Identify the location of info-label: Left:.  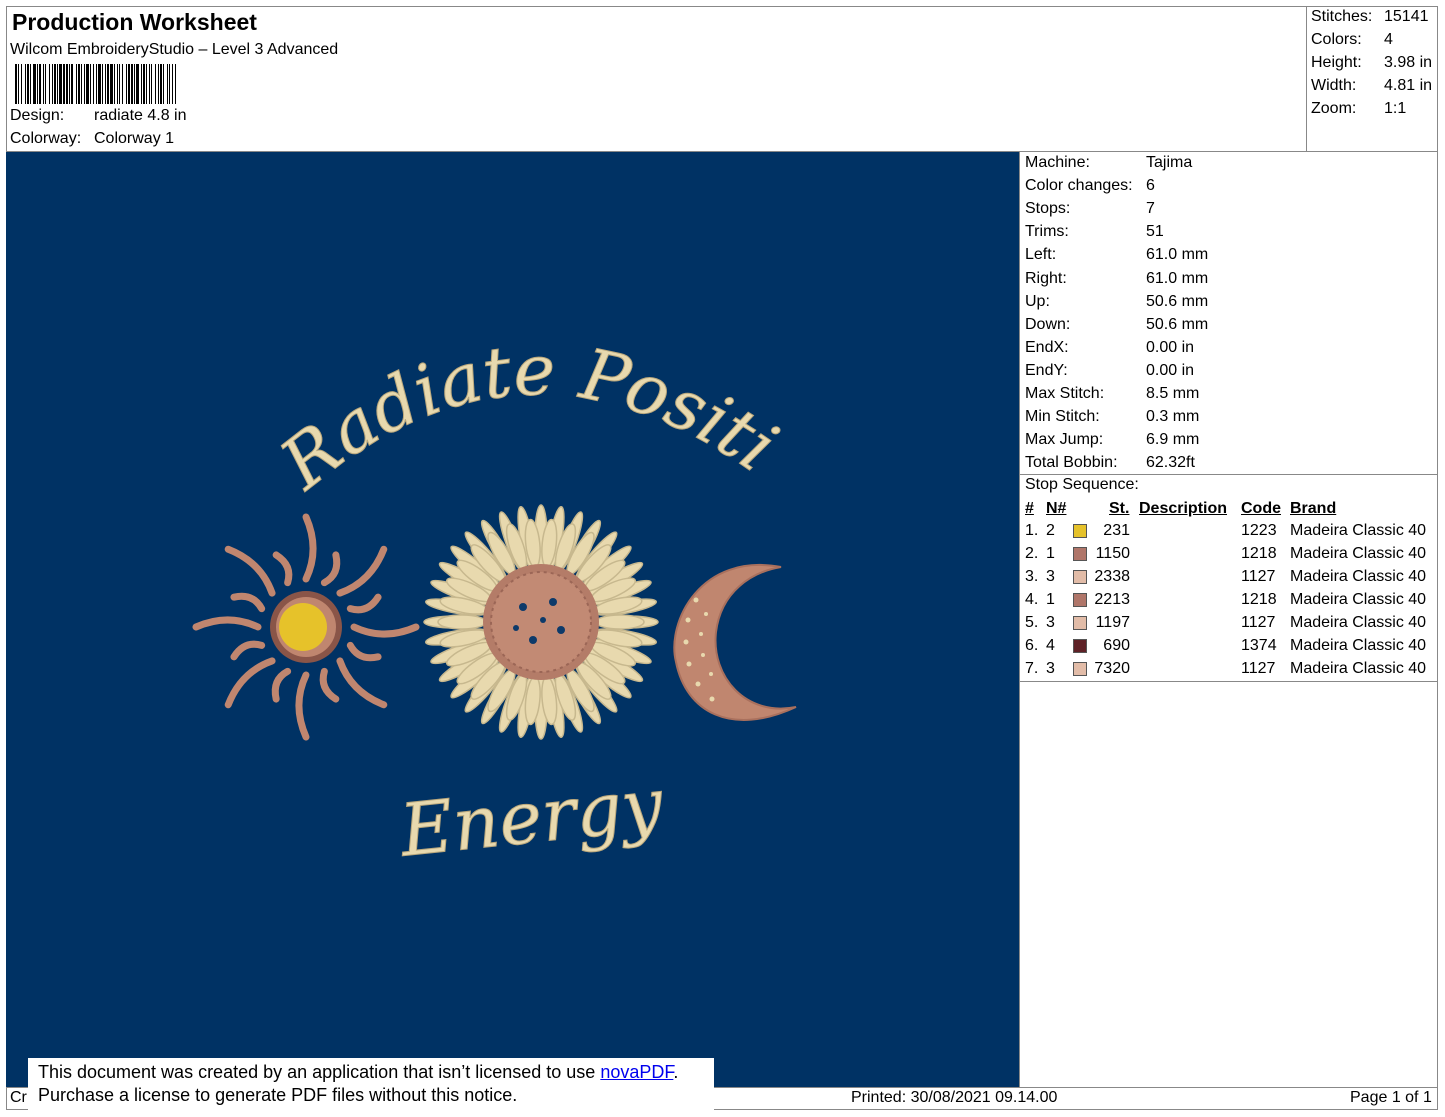
(1041, 255).